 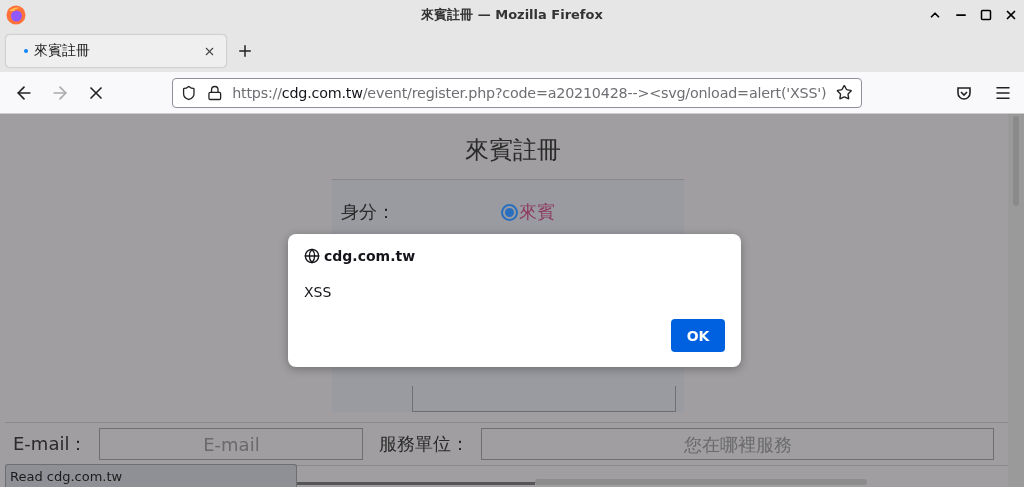 What do you see at coordinates (245, 51) in the screenshot?
I see `new-tab-icon` at bounding box center [245, 51].